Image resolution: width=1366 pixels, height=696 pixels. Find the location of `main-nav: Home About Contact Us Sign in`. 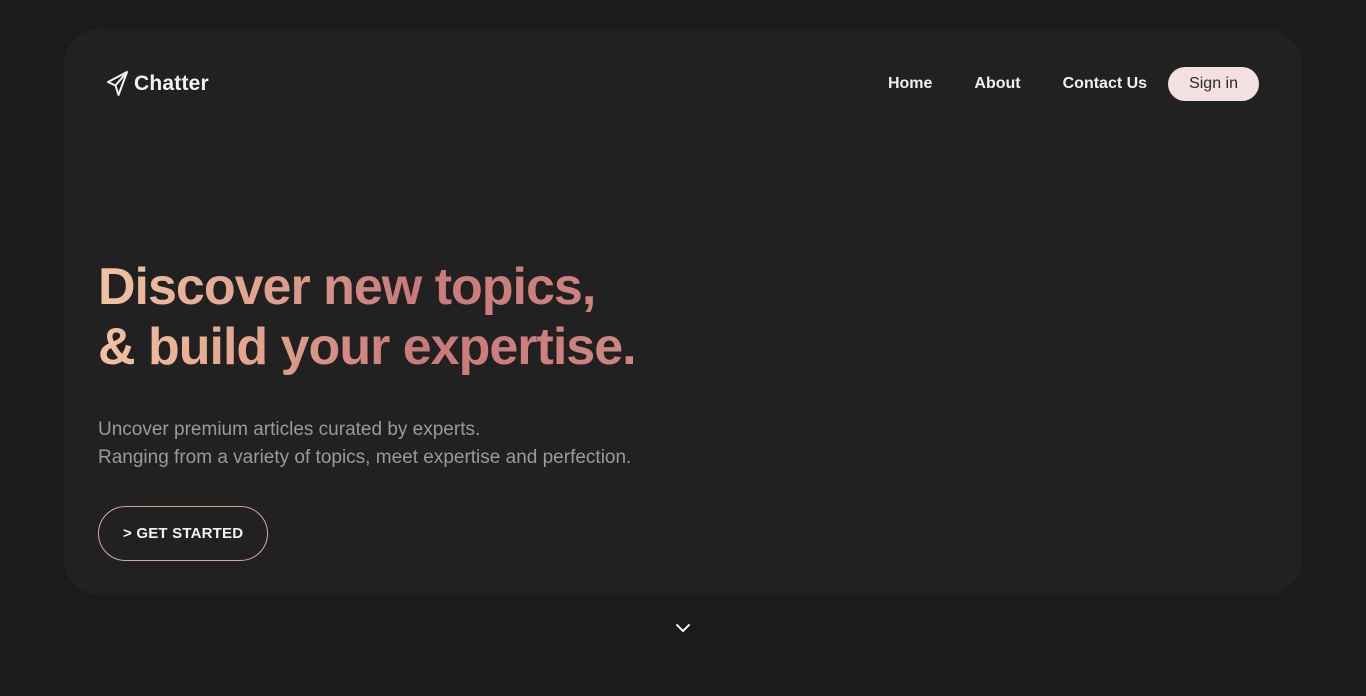

main-nav: Home About Contact Us Sign in is located at coordinates (1073, 84).